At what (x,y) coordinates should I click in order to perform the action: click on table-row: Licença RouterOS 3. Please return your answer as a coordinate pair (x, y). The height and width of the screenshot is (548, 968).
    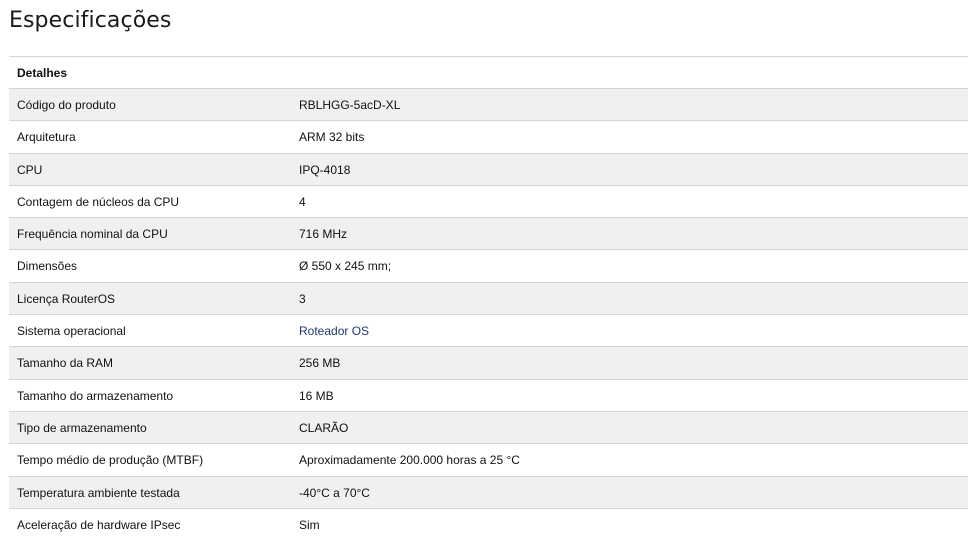
    Looking at the image, I should click on (488, 299).